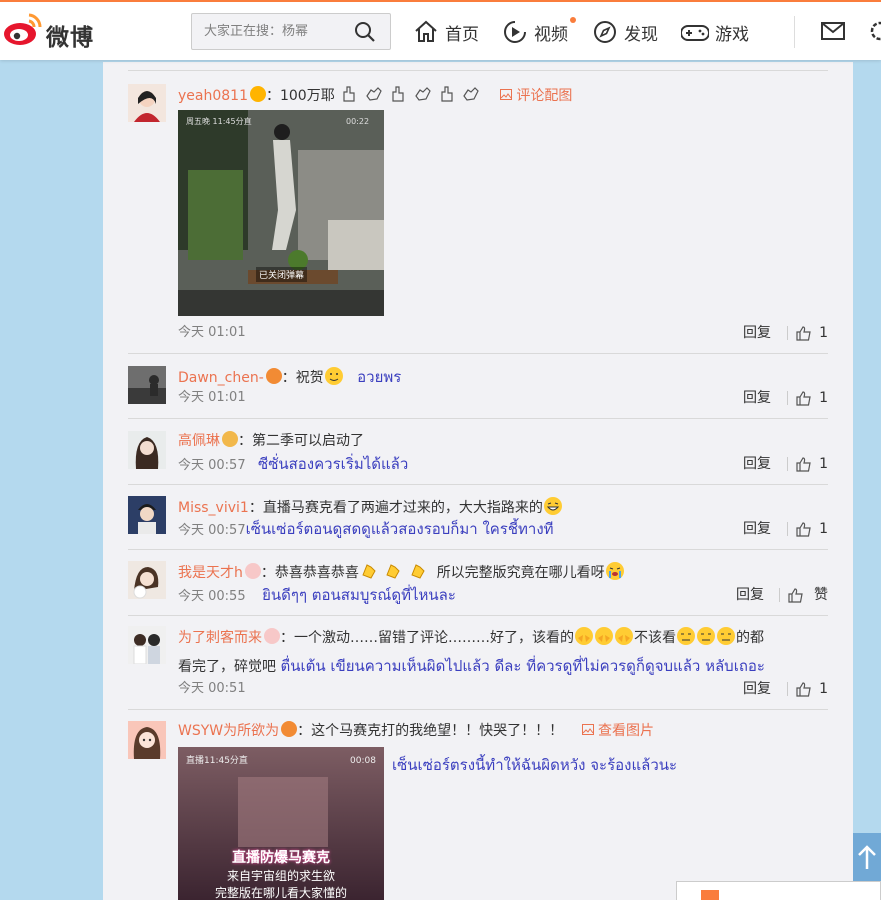 This screenshot has width=881, height=900. I want to click on search-input, so click(272, 31).